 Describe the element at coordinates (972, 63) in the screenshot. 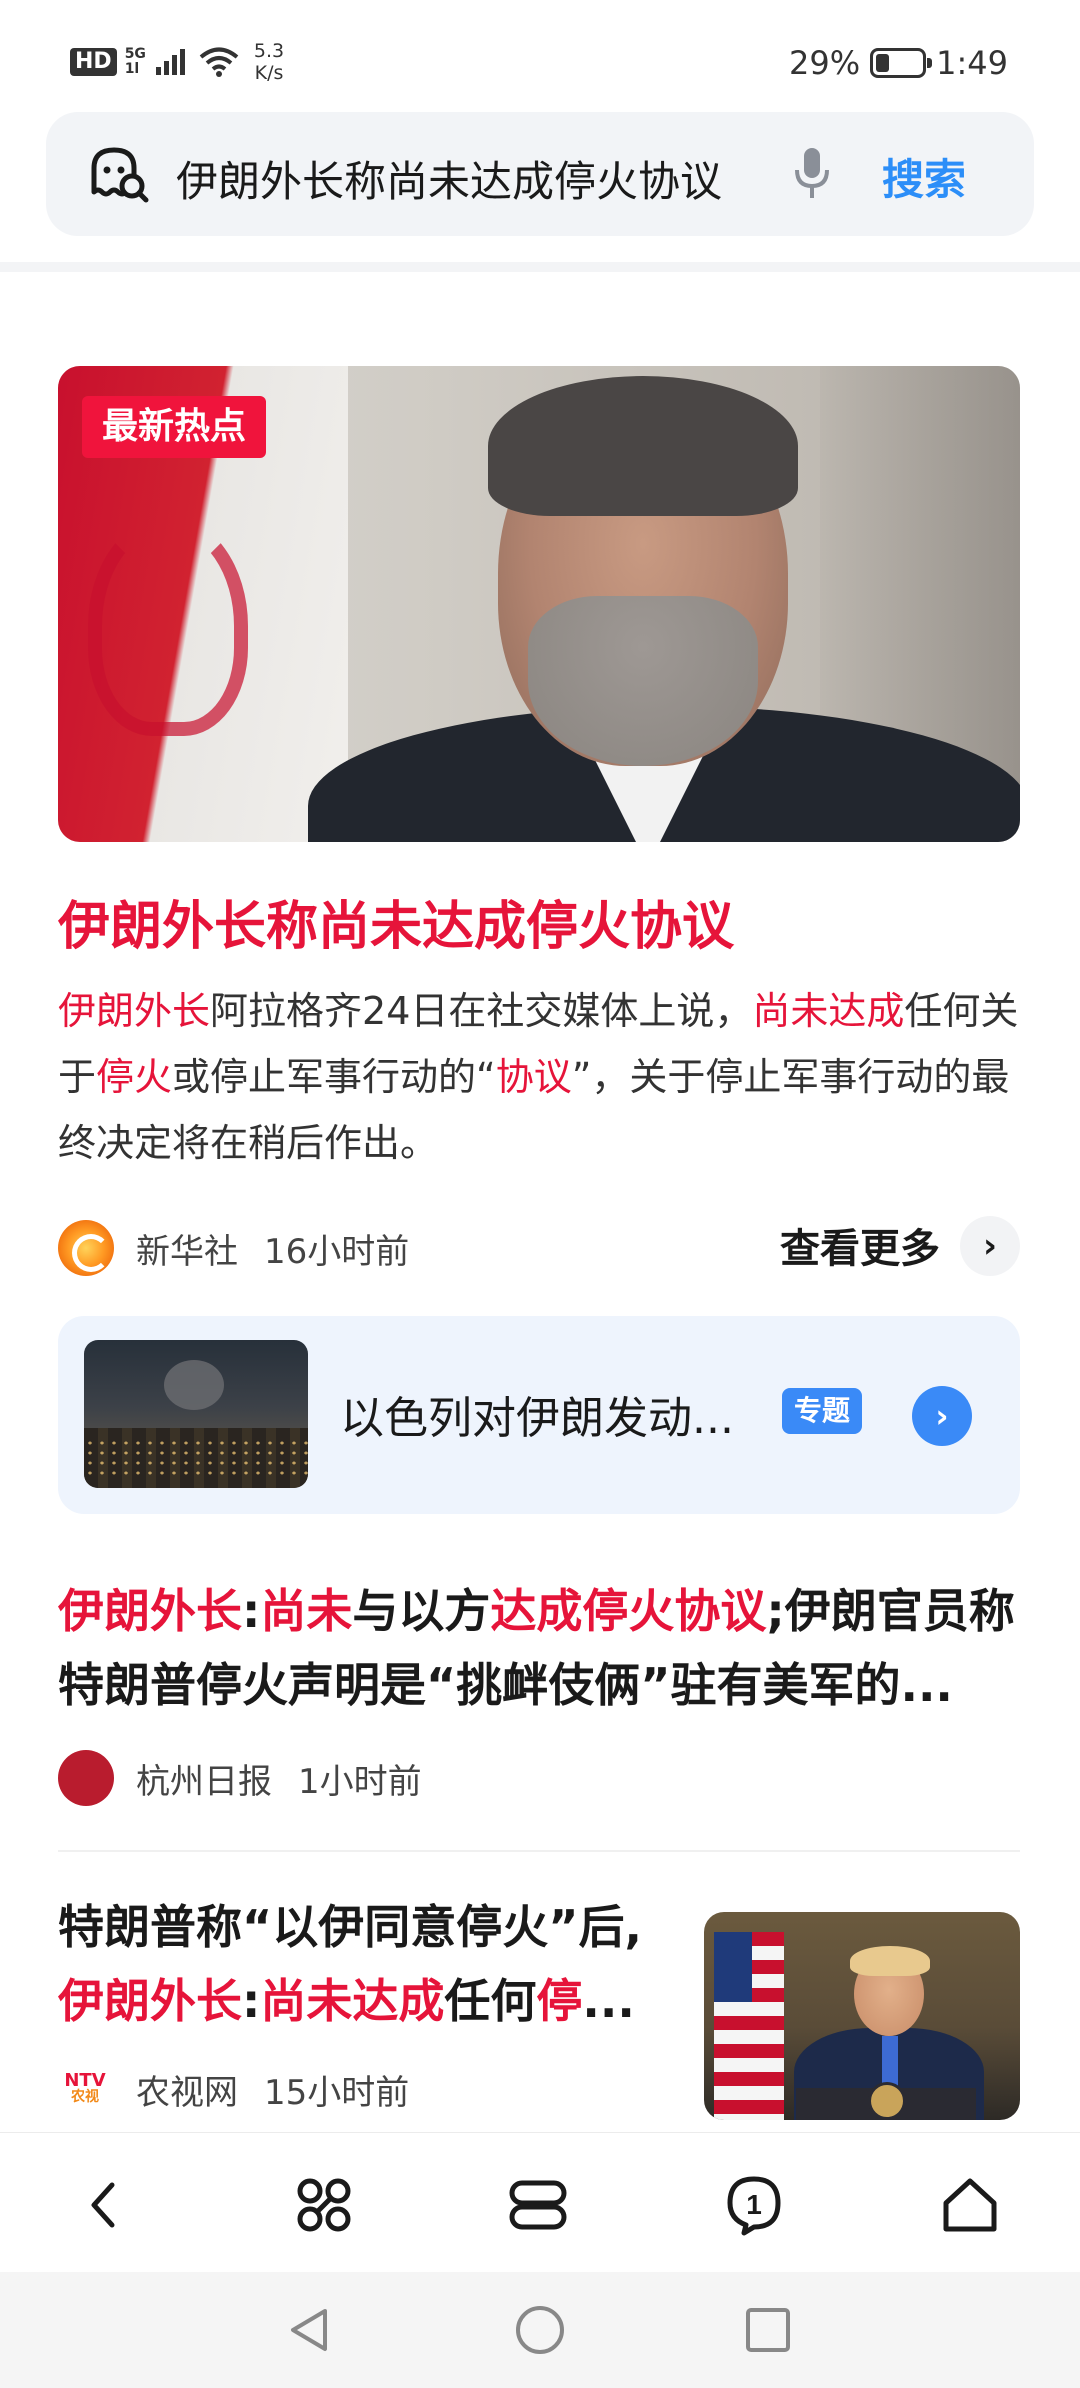

I see `clock: 1:49` at that location.